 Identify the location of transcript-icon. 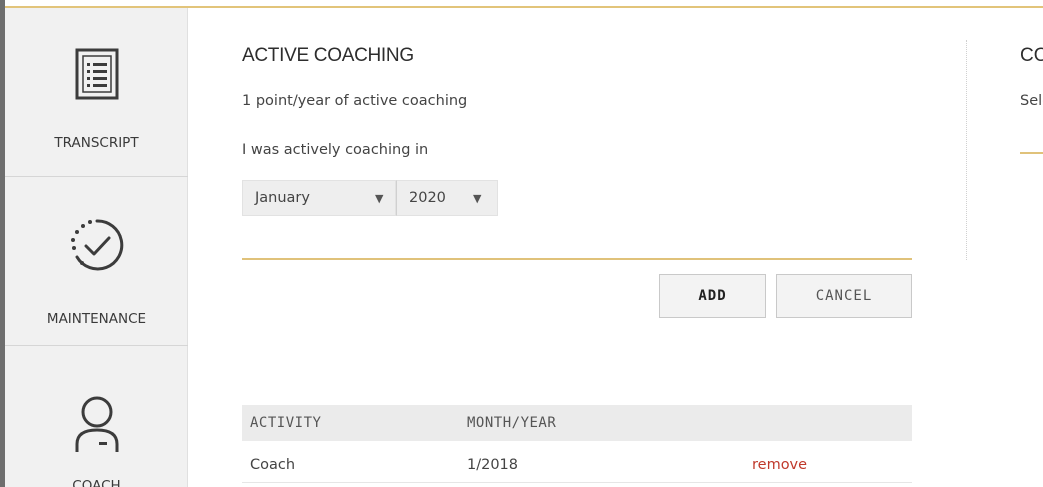
(96, 74).